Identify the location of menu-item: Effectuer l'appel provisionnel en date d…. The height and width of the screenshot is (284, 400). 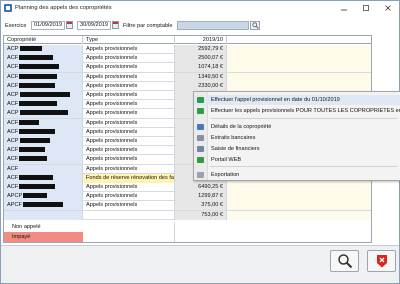
(297, 100).